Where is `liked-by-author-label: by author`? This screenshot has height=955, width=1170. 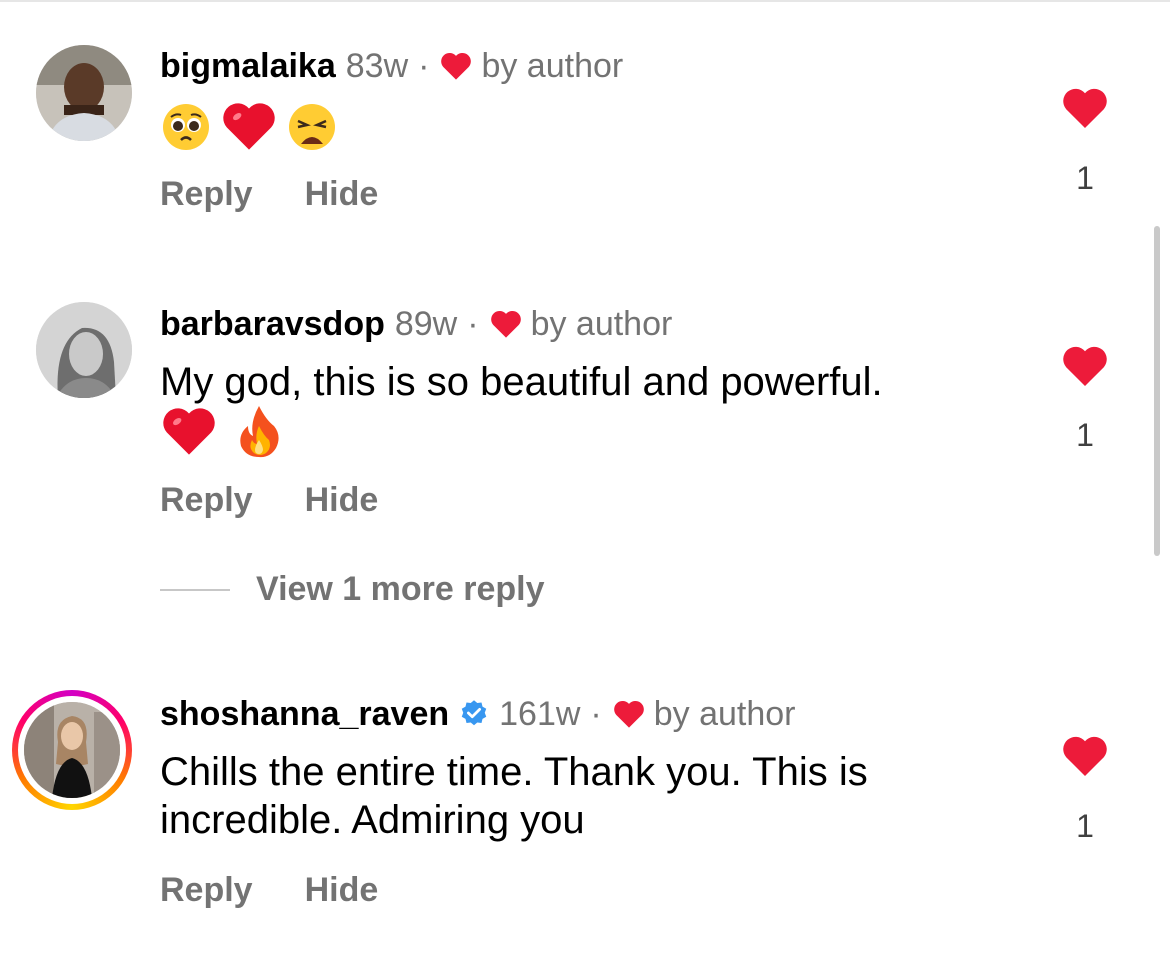 liked-by-author-label: by author is located at coordinates (724, 714).